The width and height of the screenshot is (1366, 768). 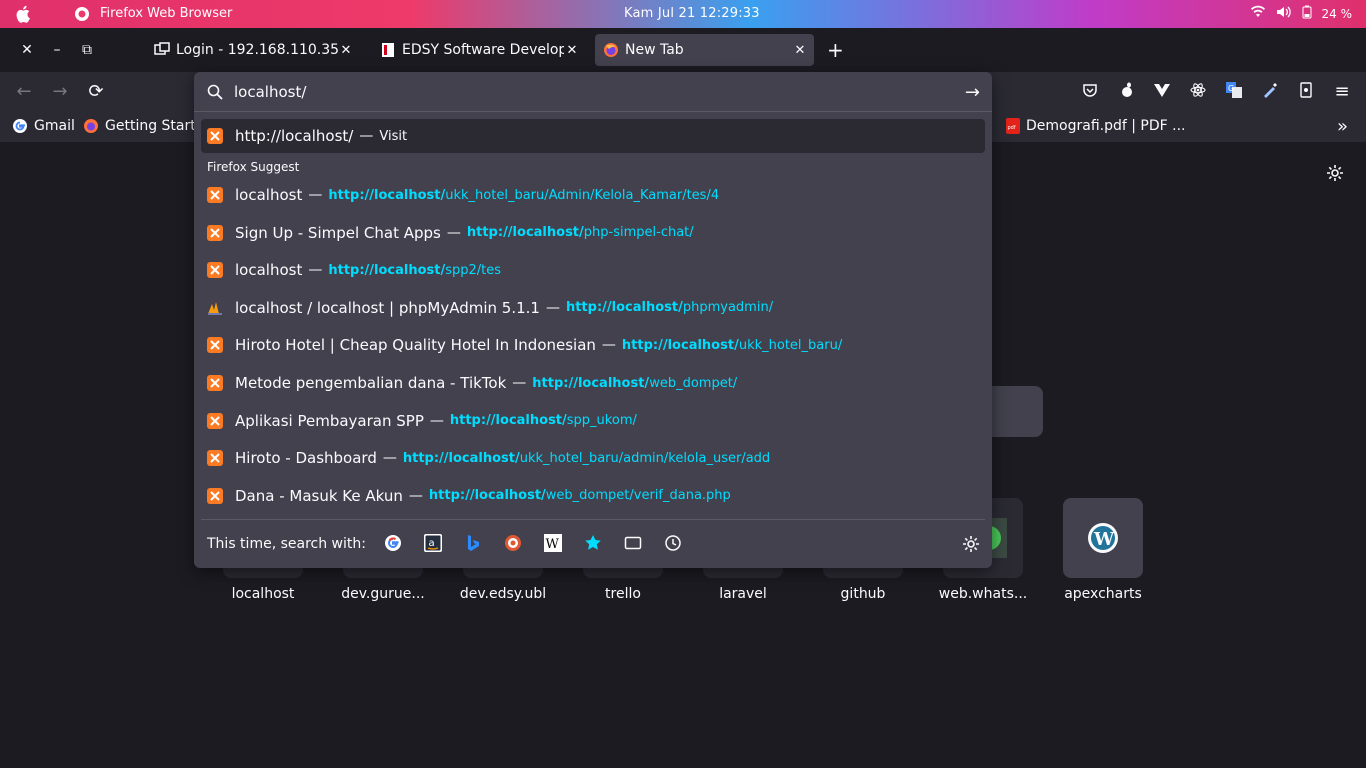 What do you see at coordinates (594, 544) in the screenshot?
I see `bookmarks-star-icon` at bounding box center [594, 544].